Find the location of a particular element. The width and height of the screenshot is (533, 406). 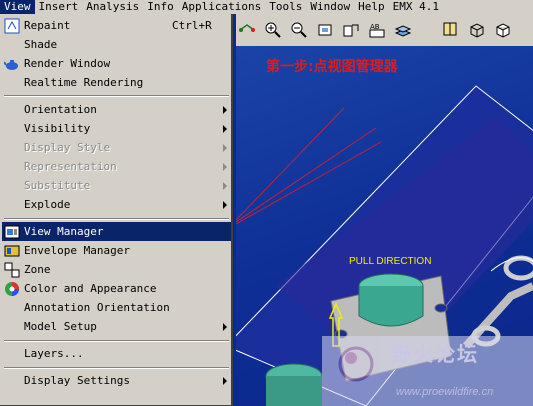

view-manager-label: View Manager is located at coordinates (64, 231).